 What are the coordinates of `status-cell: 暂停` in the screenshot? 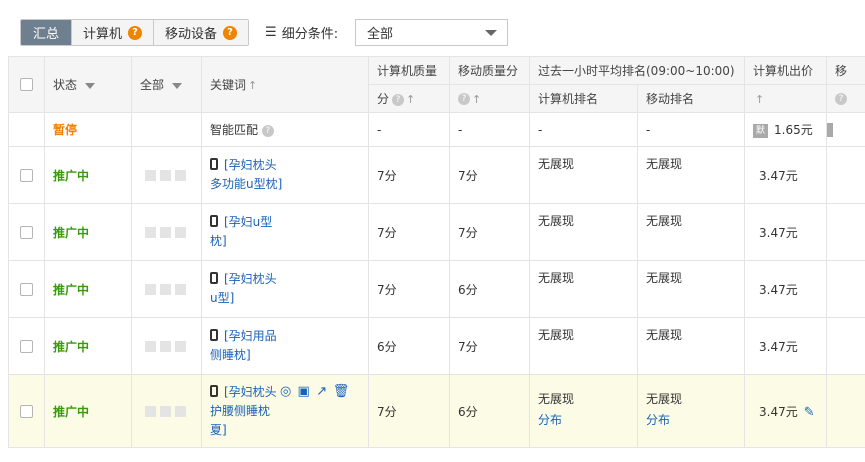 It's located at (88, 129).